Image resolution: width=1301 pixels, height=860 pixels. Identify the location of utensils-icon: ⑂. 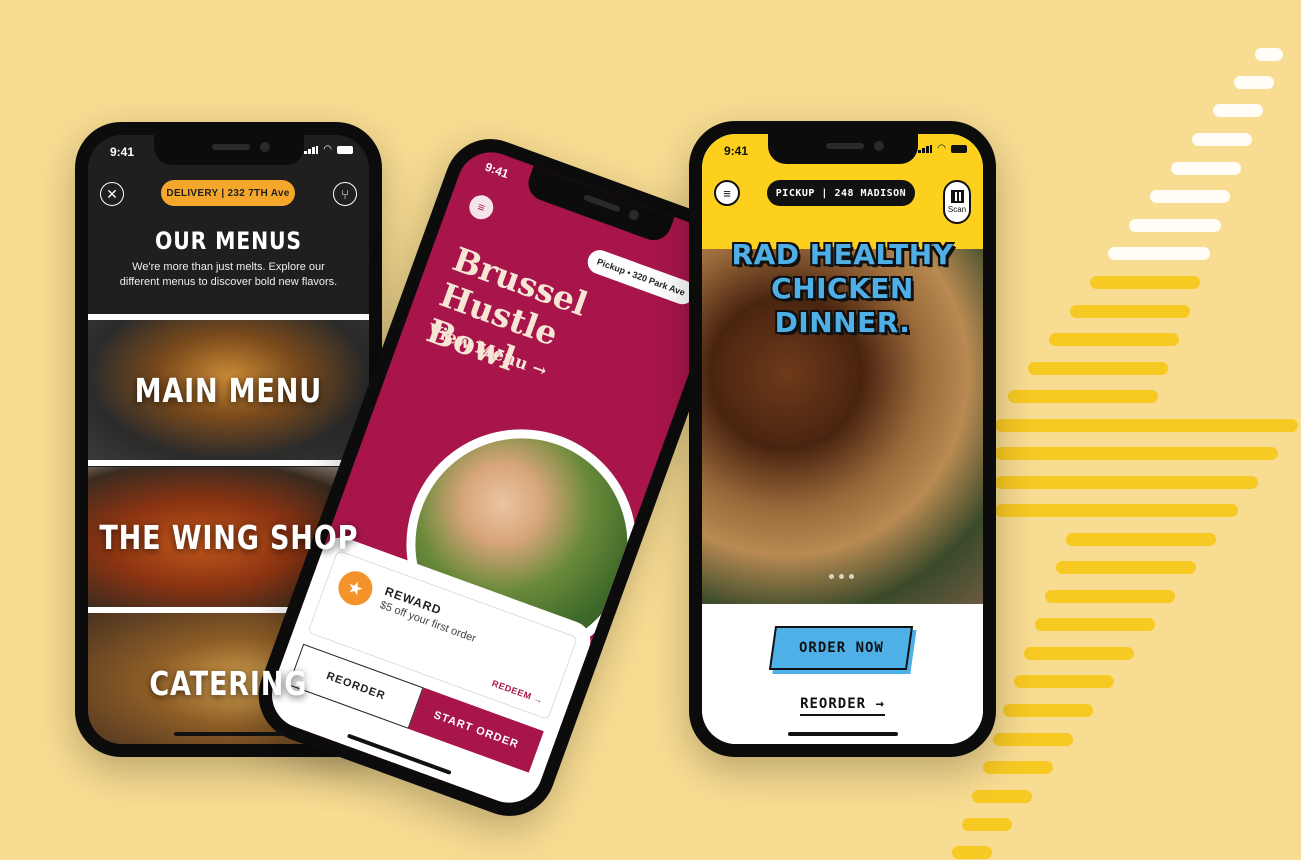
(345, 194).